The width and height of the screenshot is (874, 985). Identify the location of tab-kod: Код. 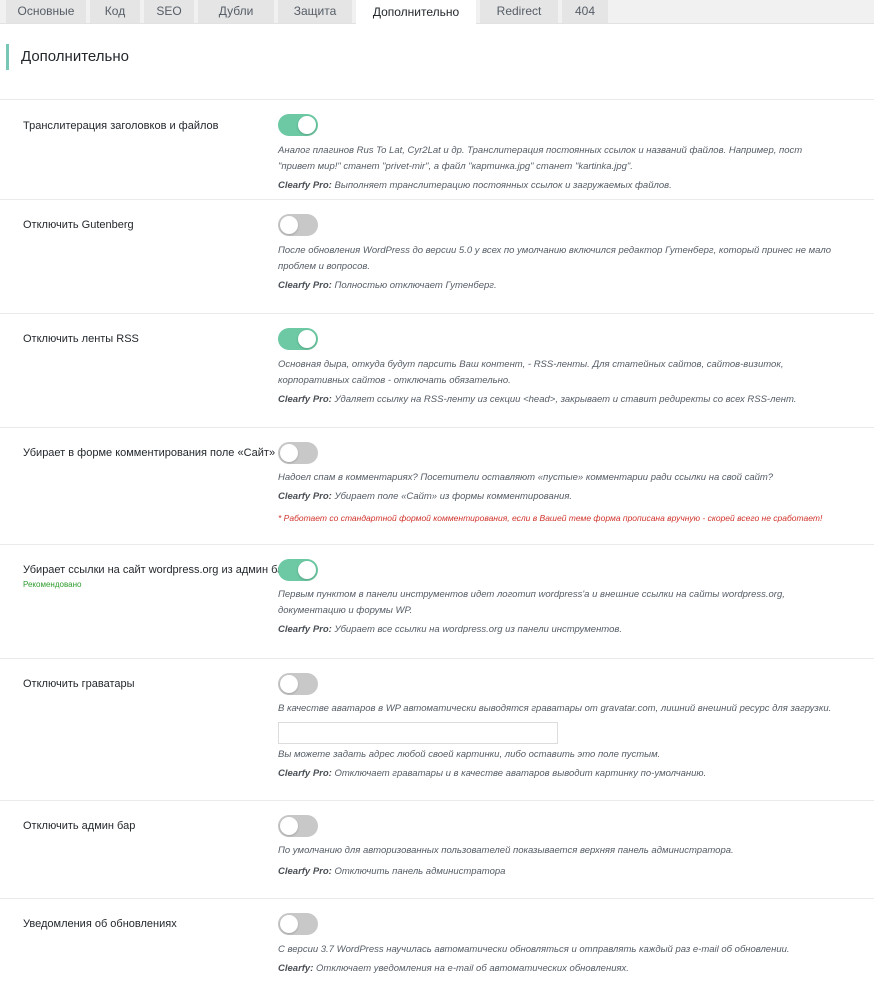
(115, 11).